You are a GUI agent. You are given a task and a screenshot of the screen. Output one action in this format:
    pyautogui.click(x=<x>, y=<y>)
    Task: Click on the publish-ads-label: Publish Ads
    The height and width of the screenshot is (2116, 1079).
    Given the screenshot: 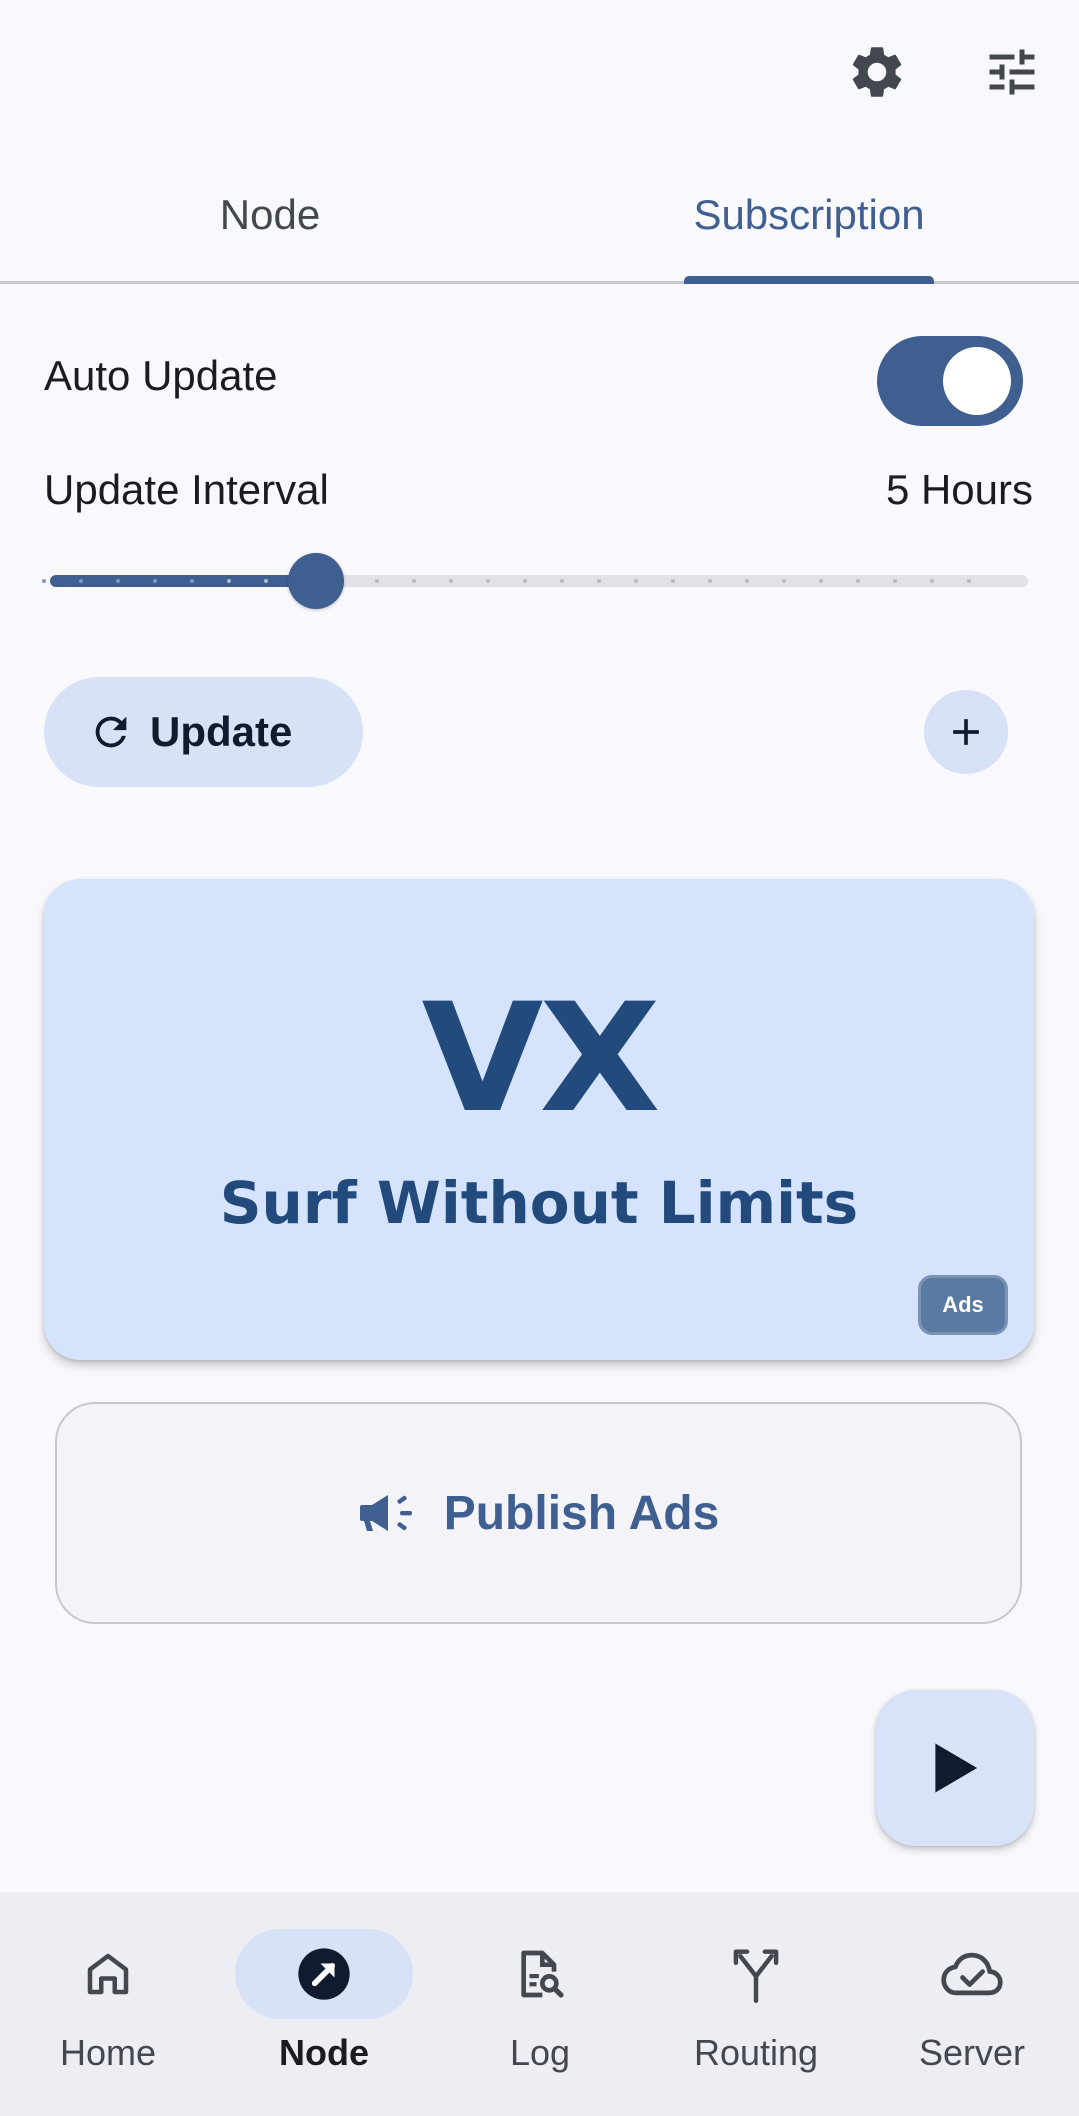 What is the action you would take?
    pyautogui.click(x=581, y=1513)
    